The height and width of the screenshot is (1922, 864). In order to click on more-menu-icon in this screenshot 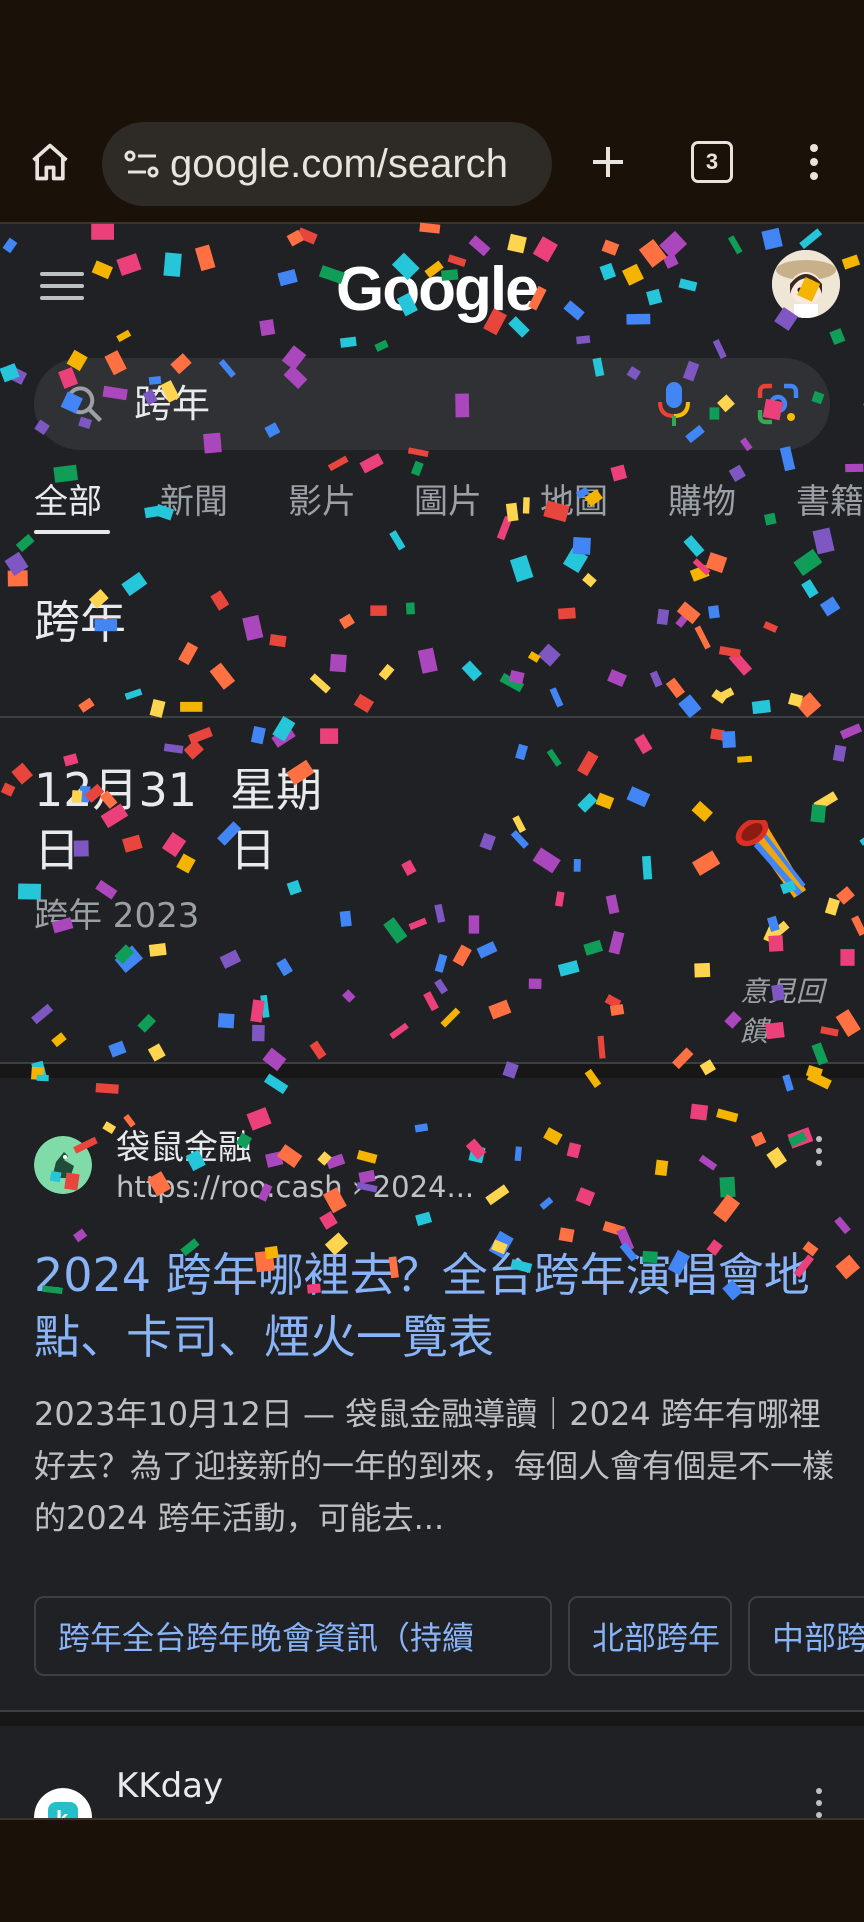, I will do `click(814, 162)`.